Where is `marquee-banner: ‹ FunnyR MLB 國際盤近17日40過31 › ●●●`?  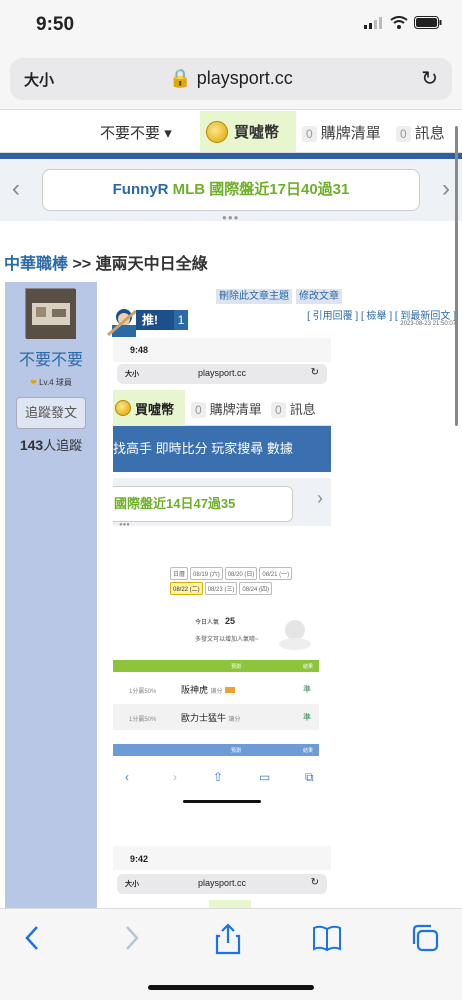
marquee-banner: ‹ FunnyR MLB 國際盤近17日40過31 › ●●● is located at coordinates (231, 190).